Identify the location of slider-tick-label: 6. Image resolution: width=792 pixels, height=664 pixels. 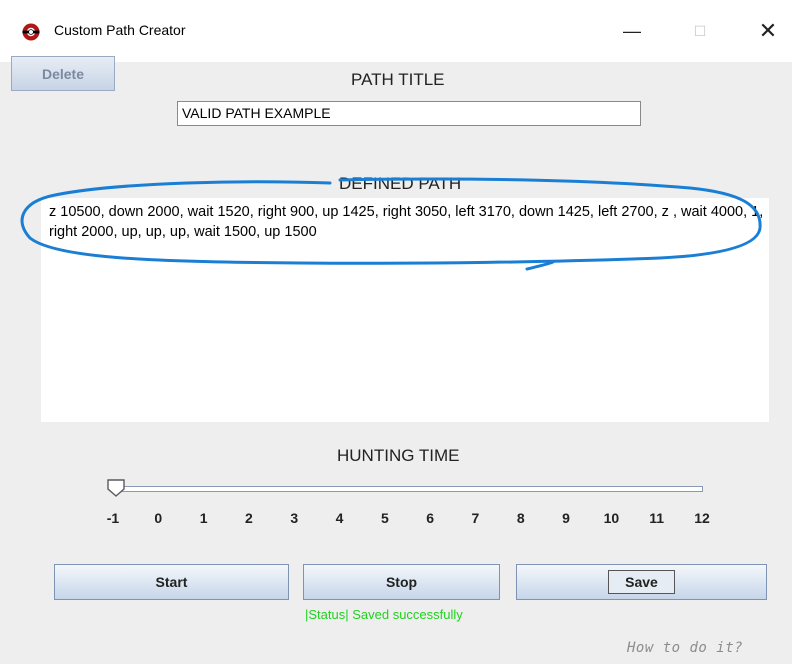
(430, 518).